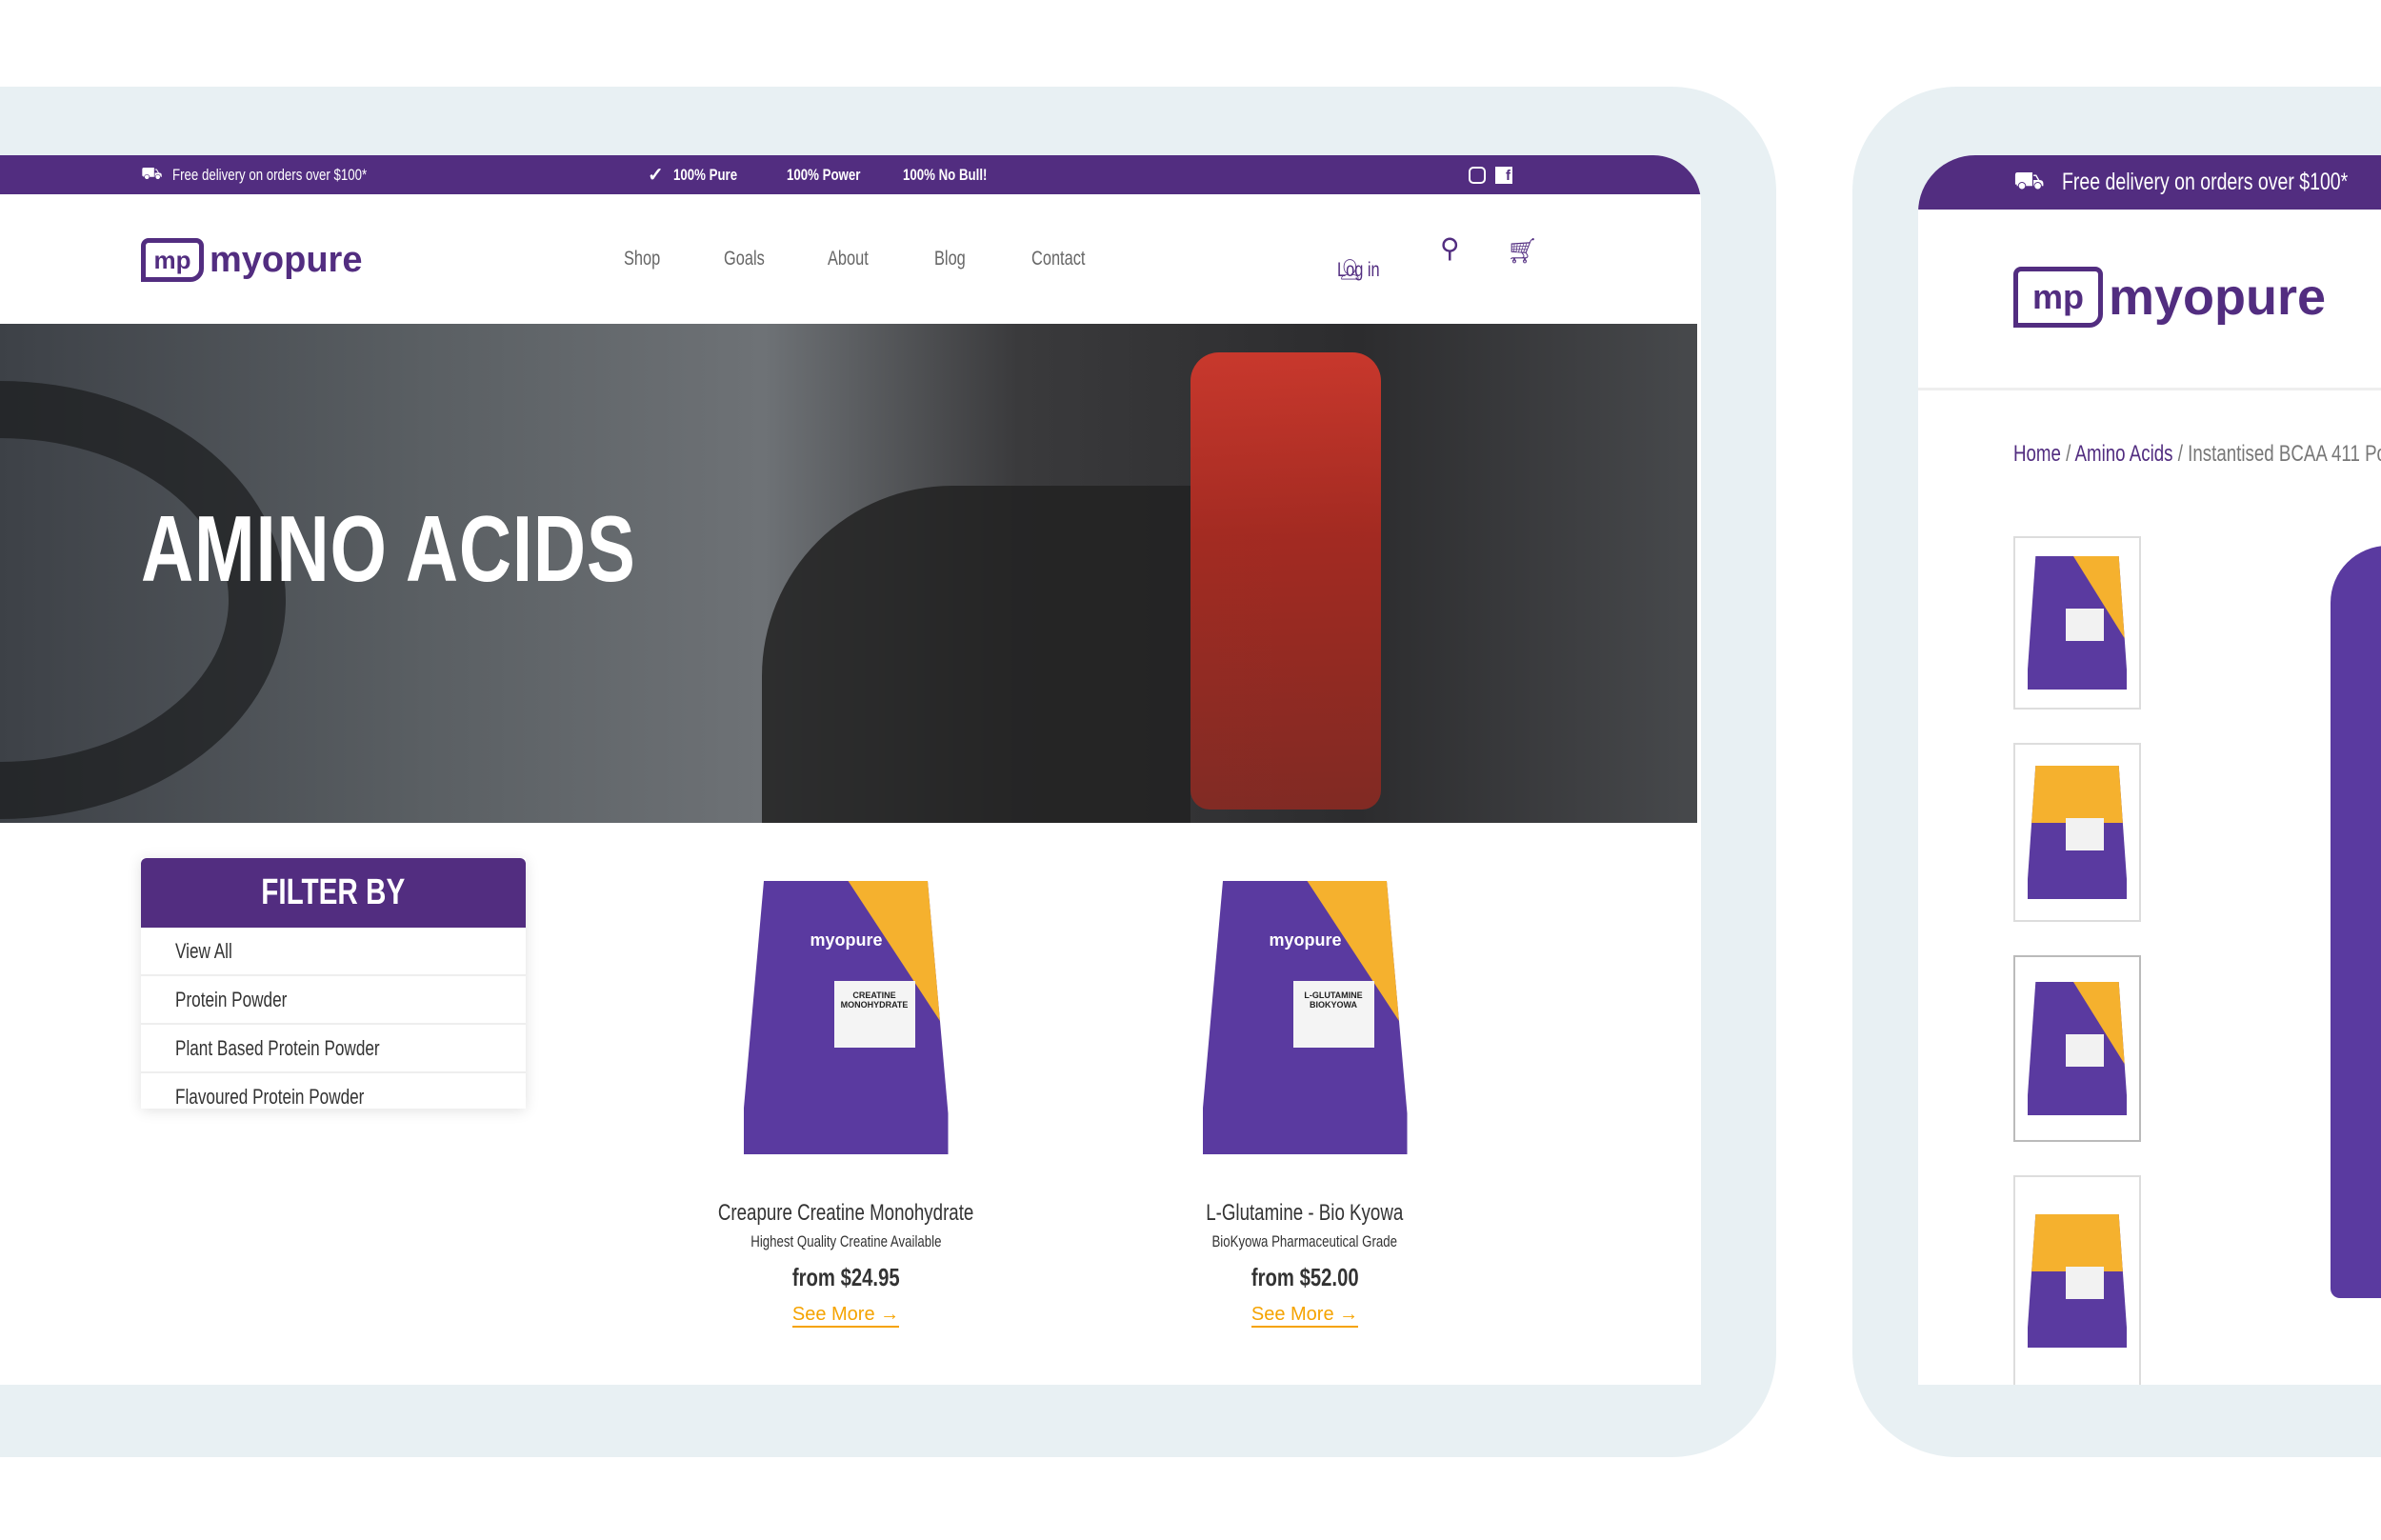 The image size is (2381, 1540). Describe the element at coordinates (1333, 1015) in the screenshot. I see `pack-label: L-GLUTAMINE BIOKYOWA` at that location.